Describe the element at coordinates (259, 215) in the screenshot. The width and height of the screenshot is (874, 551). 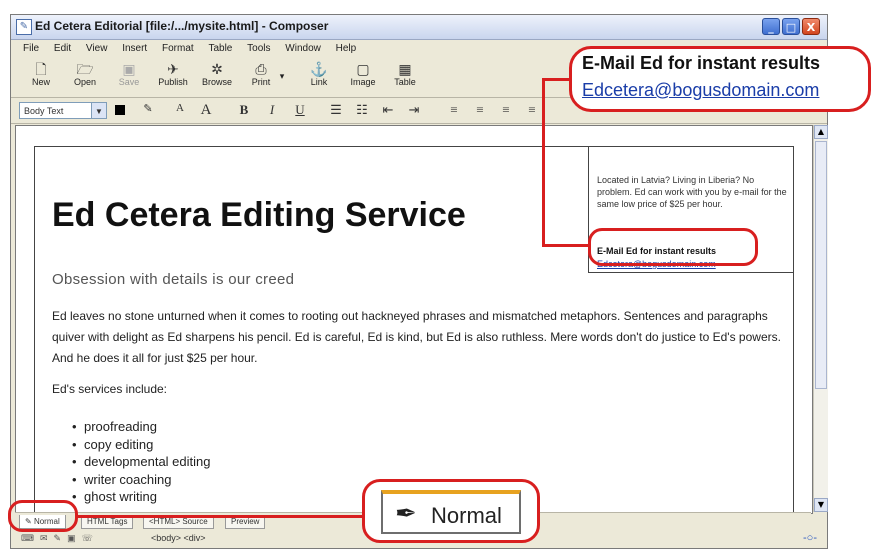
I see `page-heading: Ed Cetera Editing Service` at that location.